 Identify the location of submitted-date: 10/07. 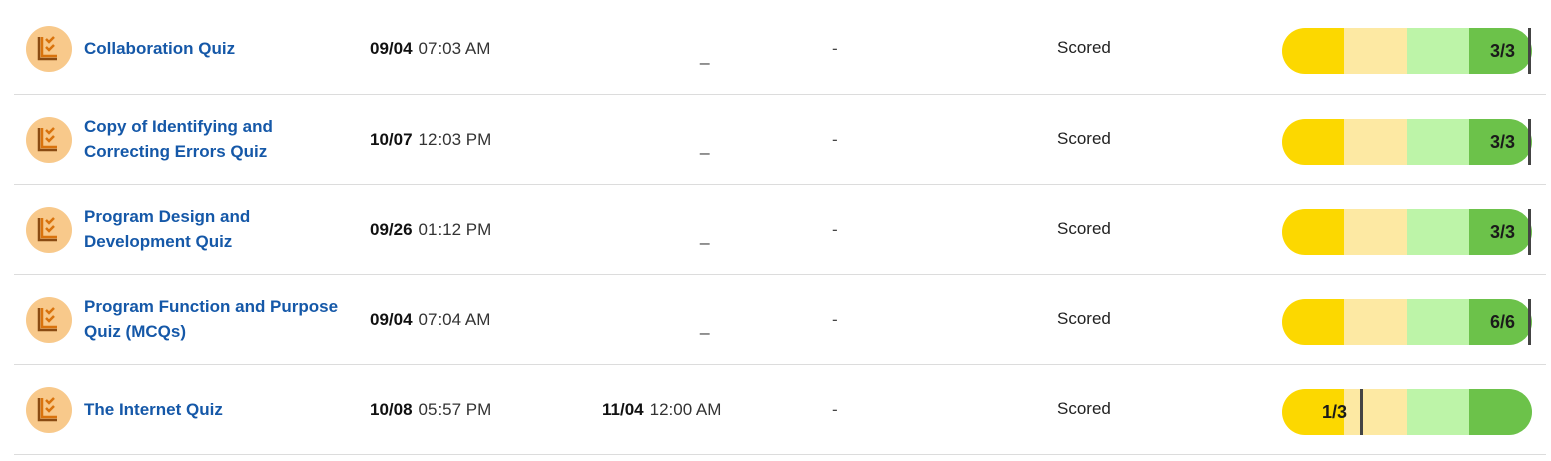
(391, 139).